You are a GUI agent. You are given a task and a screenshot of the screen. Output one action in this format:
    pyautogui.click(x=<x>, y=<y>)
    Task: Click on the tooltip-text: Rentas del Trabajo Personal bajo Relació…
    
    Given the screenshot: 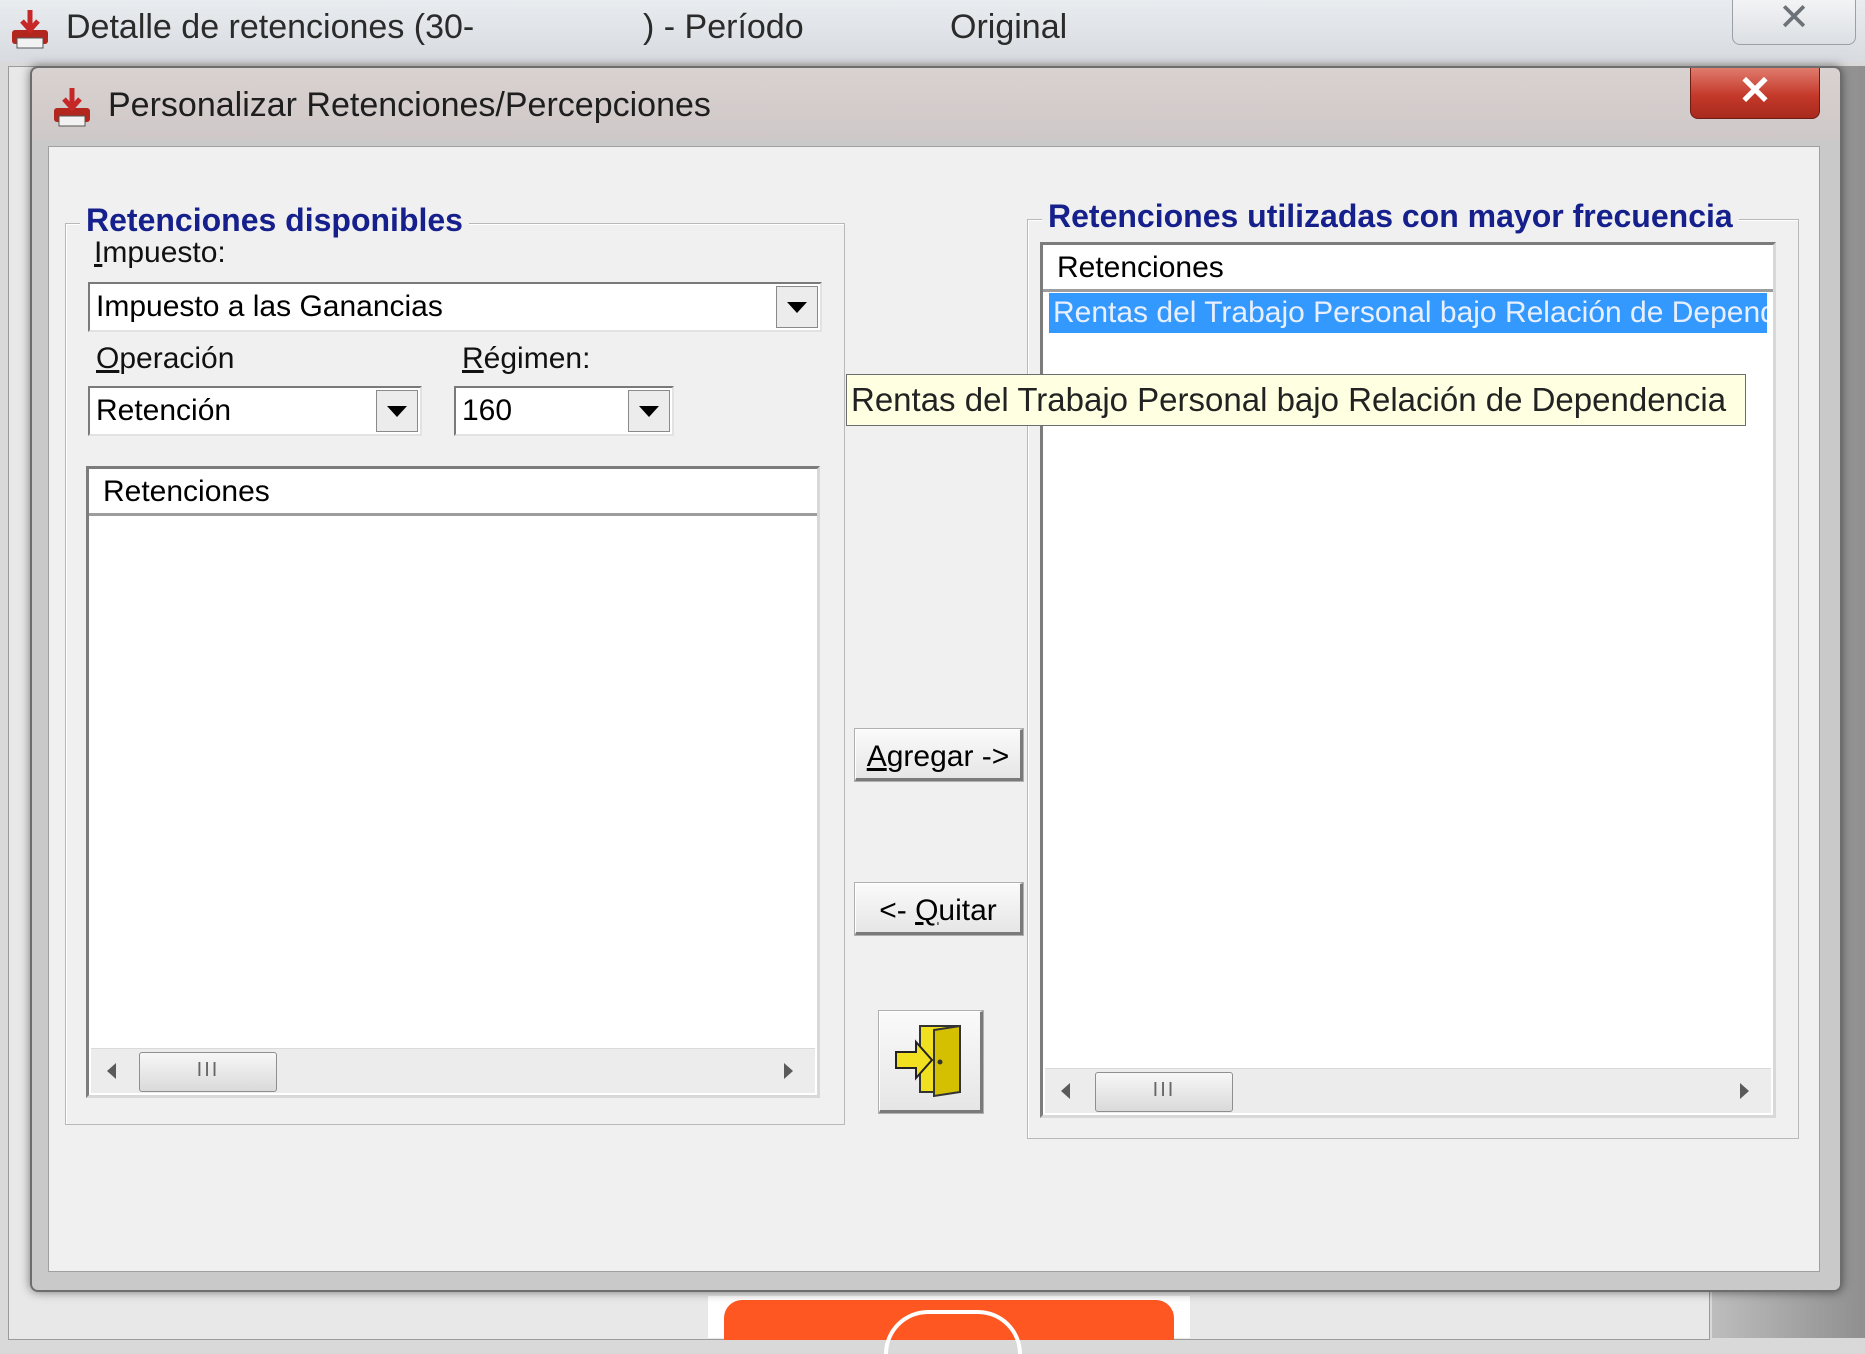 What is the action you would take?
    pyautogui.click(x=1289, y=399)
    